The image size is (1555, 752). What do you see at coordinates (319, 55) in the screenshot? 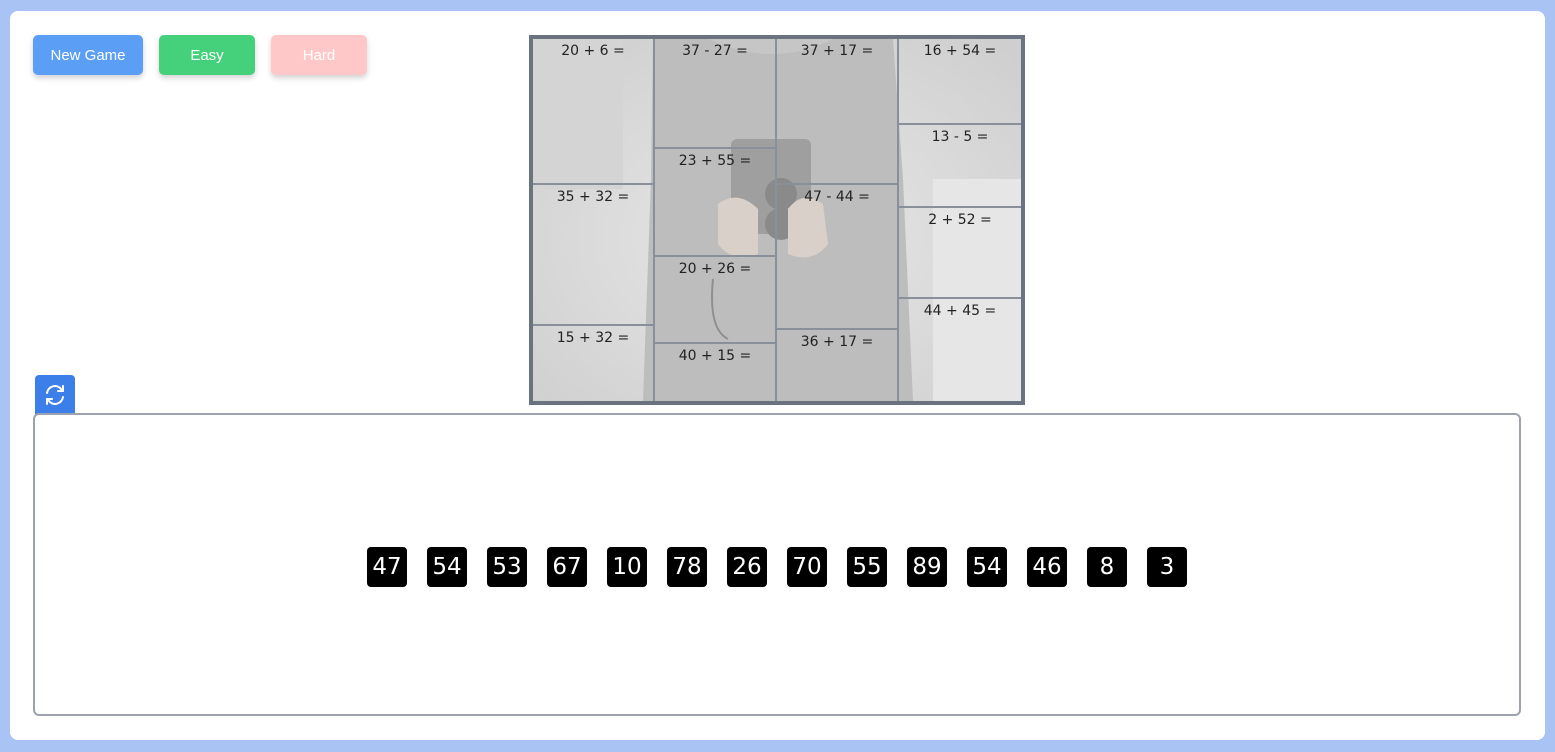
I see `hard-button: Hard` at bounding box center [319, 55].